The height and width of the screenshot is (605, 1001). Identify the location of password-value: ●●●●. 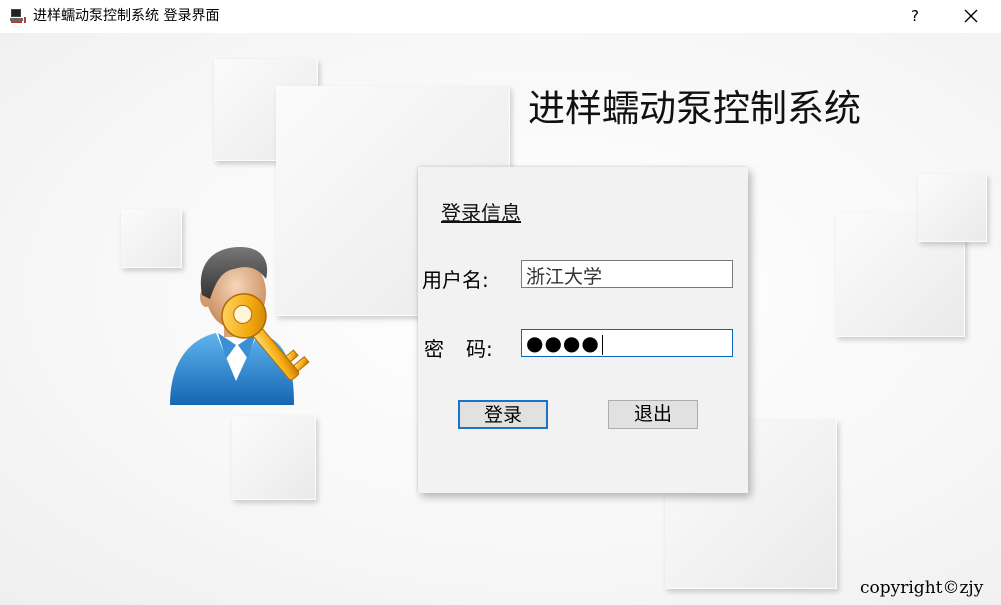
(563, 343).